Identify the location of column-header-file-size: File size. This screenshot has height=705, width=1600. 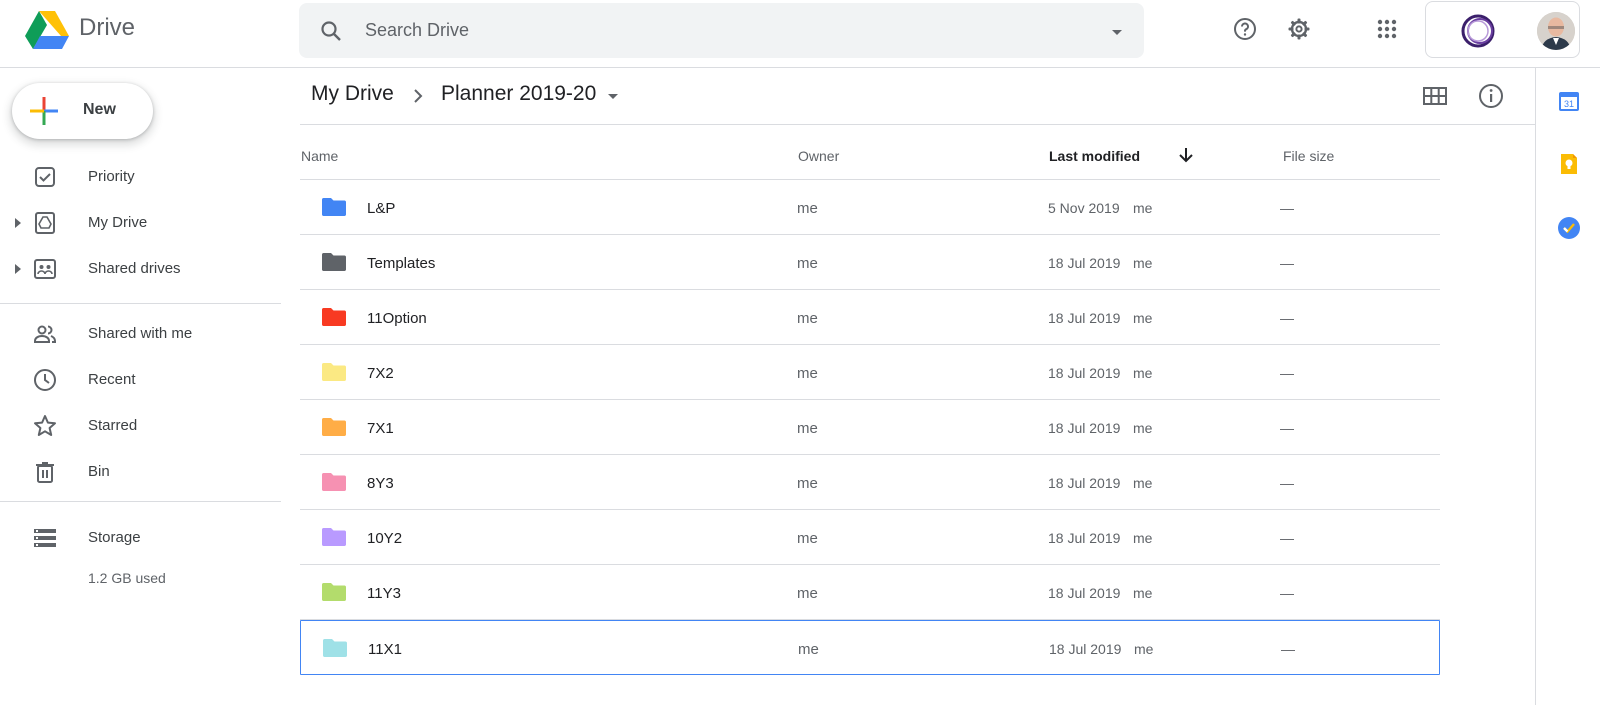
(1309, 156).